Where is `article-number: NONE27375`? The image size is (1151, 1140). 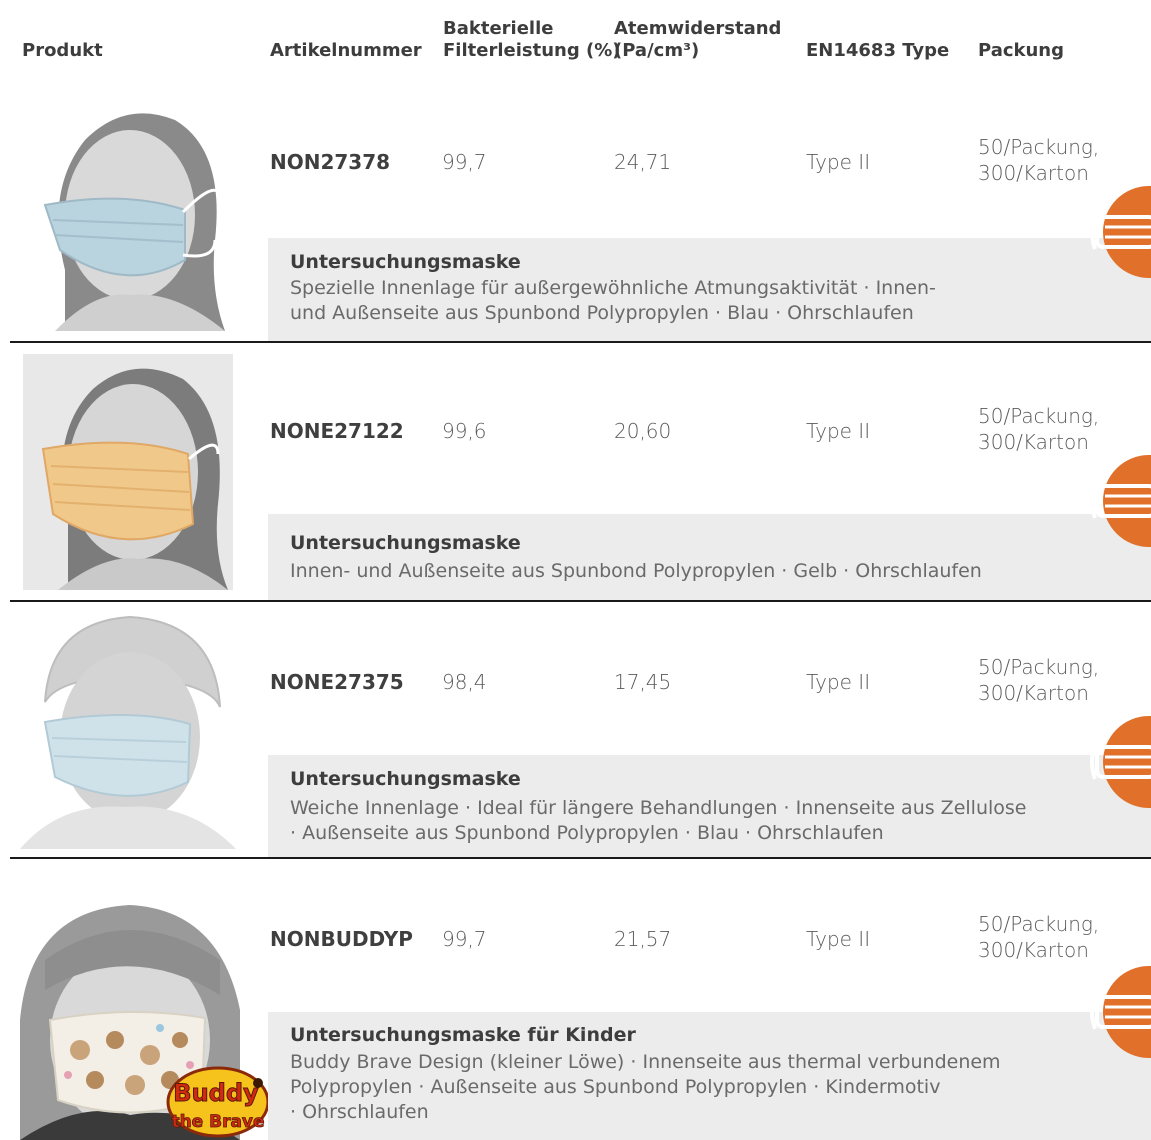
article-number: NONE27375 is located at coordinates (337, 682).